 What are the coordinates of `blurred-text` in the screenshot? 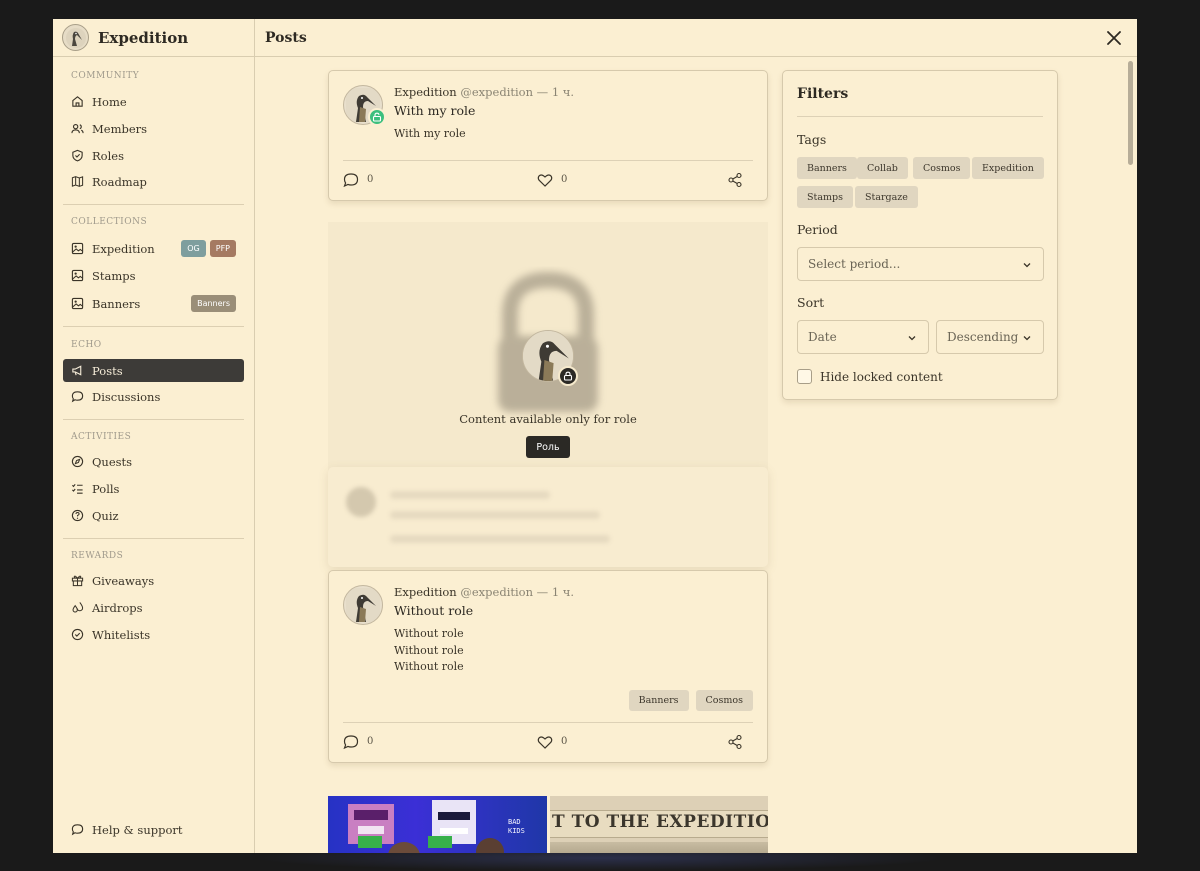 It's located at (470, 495).